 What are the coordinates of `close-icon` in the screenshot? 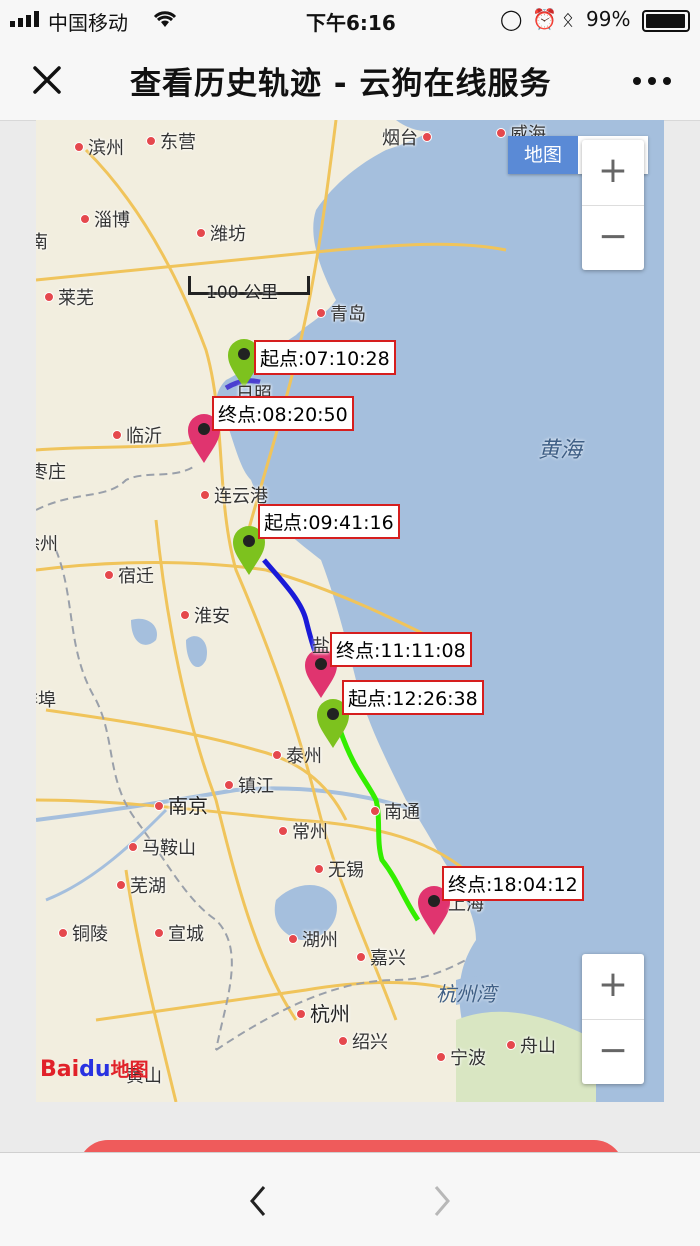 It's located at (47, 80).